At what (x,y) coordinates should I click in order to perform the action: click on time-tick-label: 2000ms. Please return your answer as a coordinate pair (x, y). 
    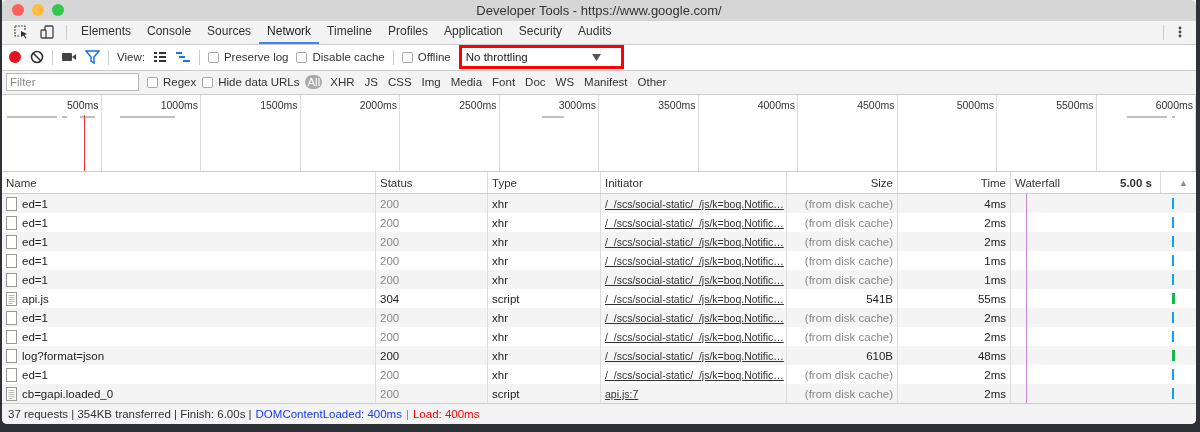
    Looking at the image, I should click on (378, 105).